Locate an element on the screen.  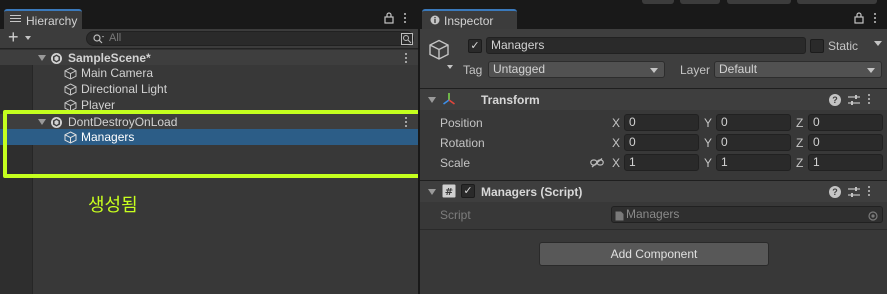
search-icon is located at coordinates (98, 39).